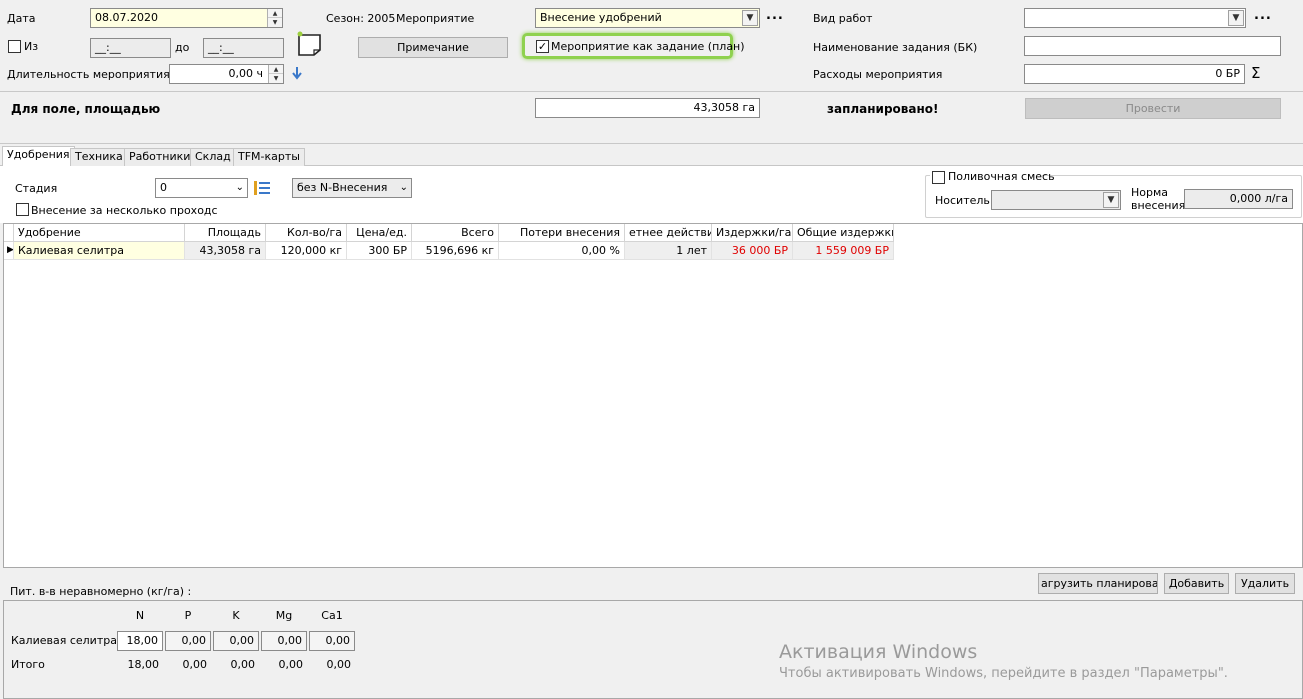 The width and height of the screenshot is (1303, 699). What do you see at coordinates (1152, 46) in the screenshot?
I see `task-name-input` at bounding box center [1152, 46].